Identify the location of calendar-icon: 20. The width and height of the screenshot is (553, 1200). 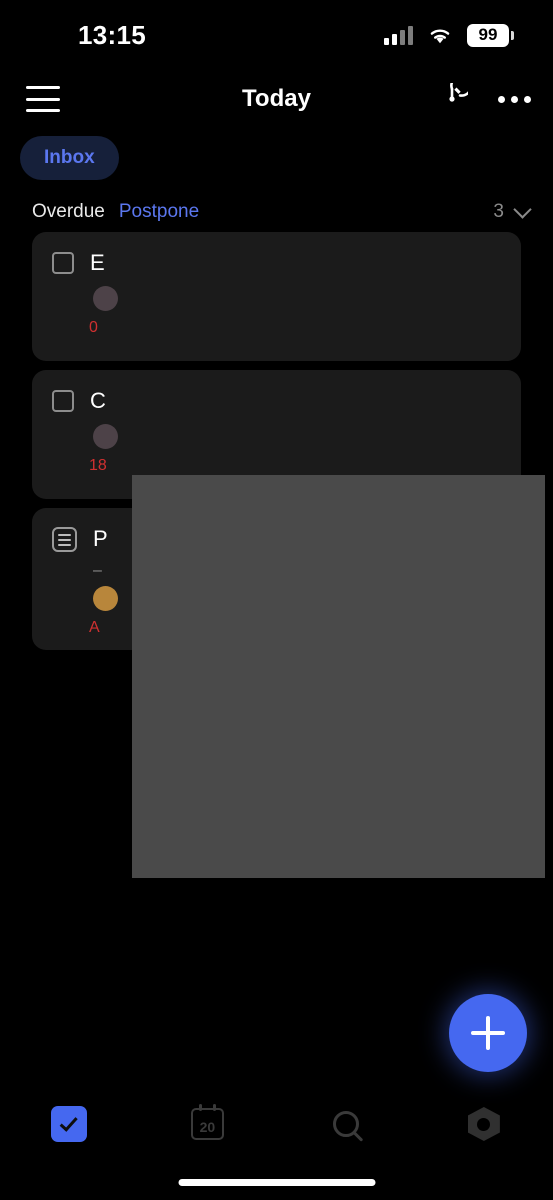
(207, 1122).